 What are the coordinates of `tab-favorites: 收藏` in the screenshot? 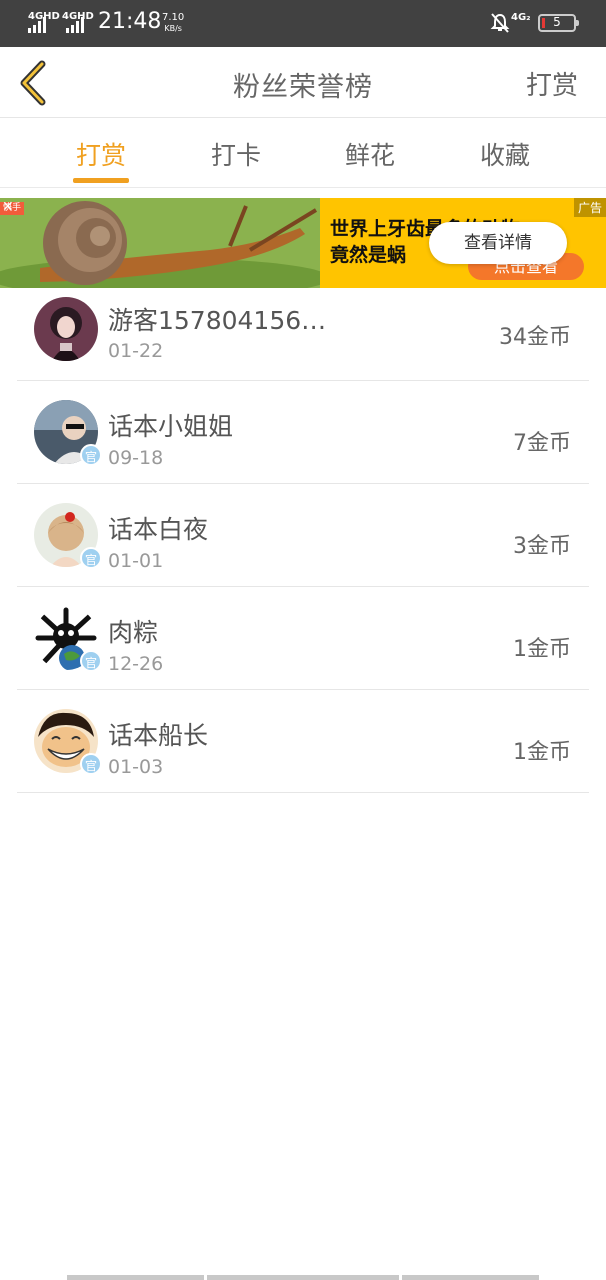 It's located at (505, 154).